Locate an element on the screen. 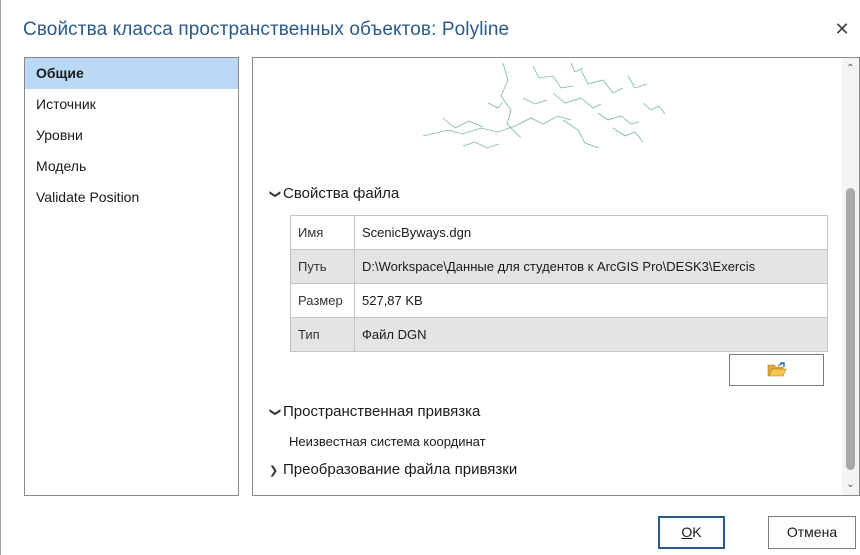 Image resolution: width=860 pixels, height=555 pixels. sidebar-item-source: Источник is located at coordinates (131, 104).